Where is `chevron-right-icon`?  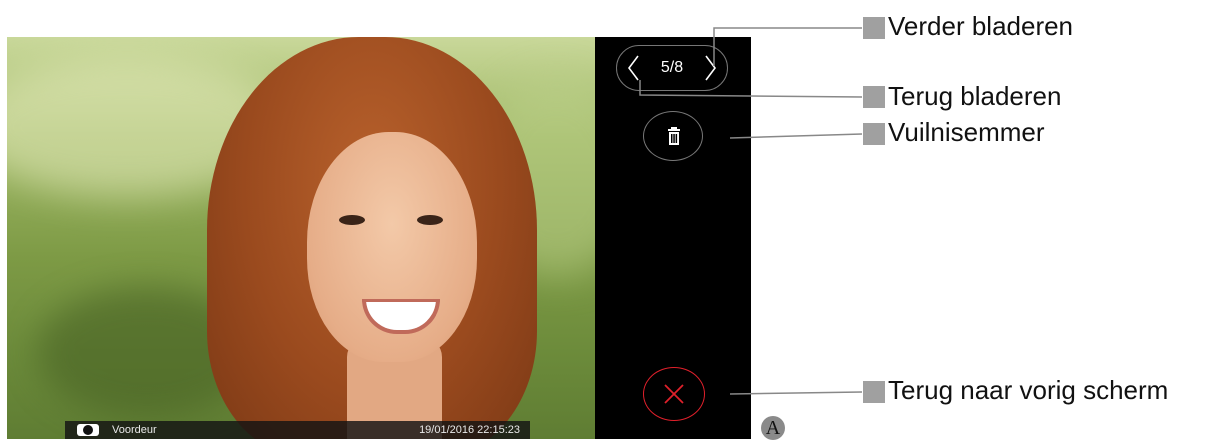
chevron-right-icon is located at coordinates (710, 68).